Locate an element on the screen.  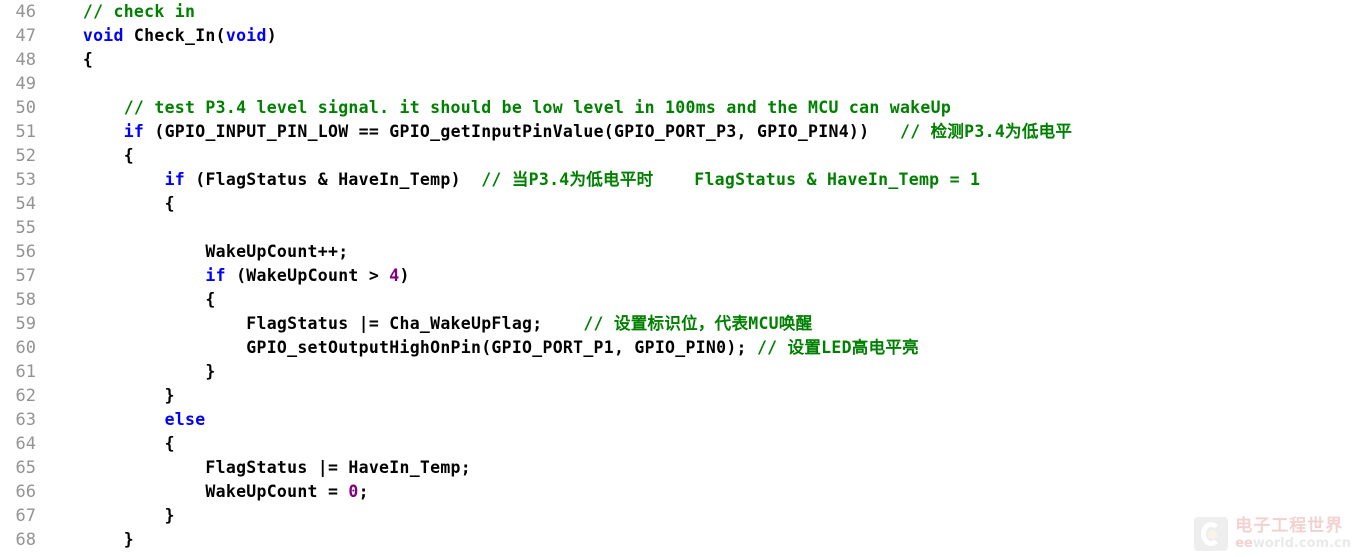
line-number: 51 is located at coordinates (25, 132).